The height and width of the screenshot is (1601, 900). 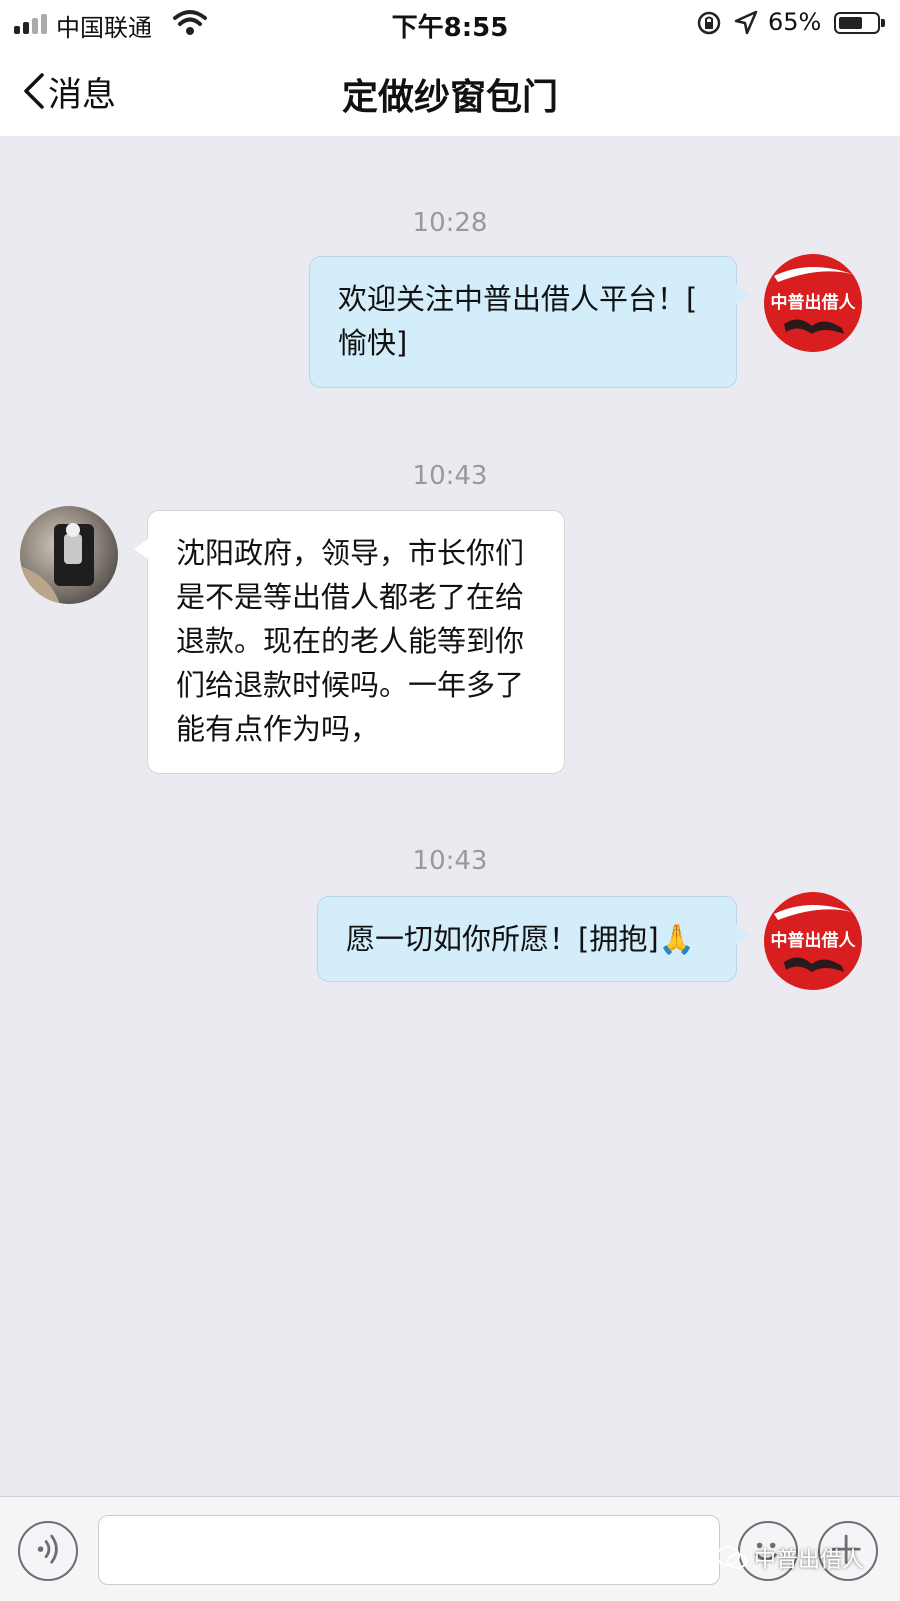 What do you see at coordinates (57, 563) in the screenshot?
I see `car-interior-icon` at bounding box center [57, 563].